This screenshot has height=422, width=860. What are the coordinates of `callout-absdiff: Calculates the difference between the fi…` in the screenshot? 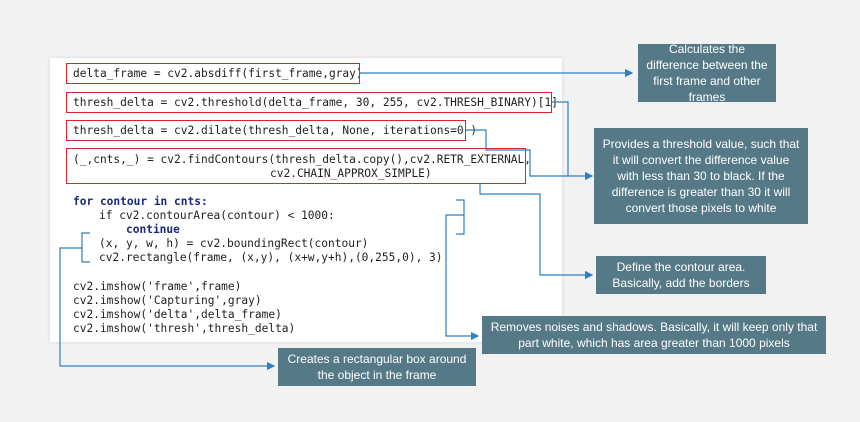 It's located at (707, 73).